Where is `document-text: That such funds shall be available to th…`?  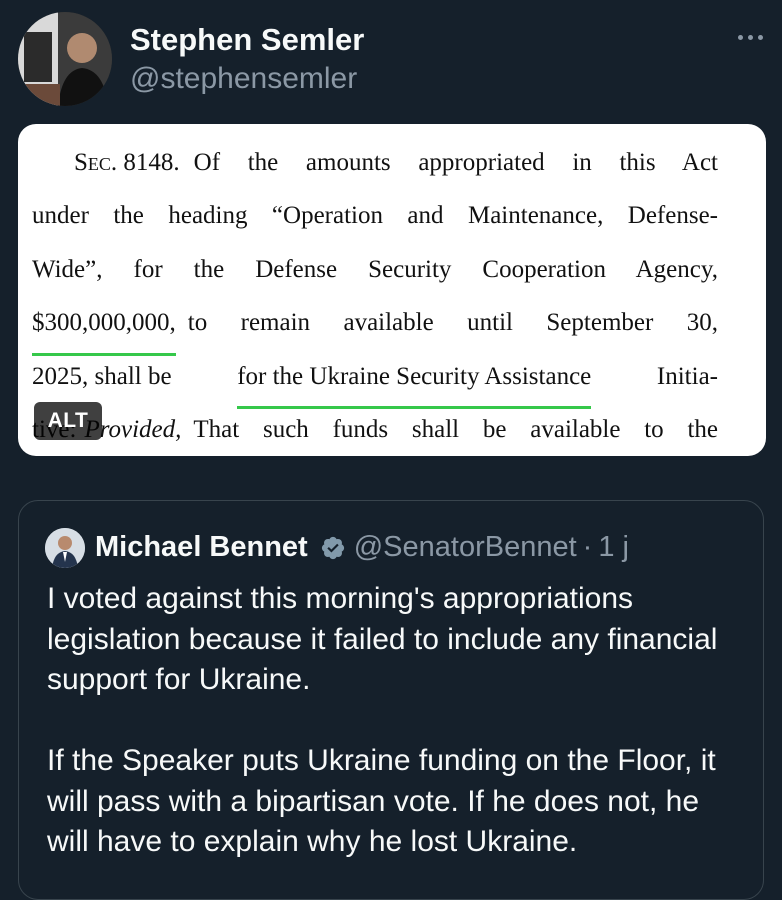
document-text: That such funds shall be available to th… is located at coordinates (455, 429).